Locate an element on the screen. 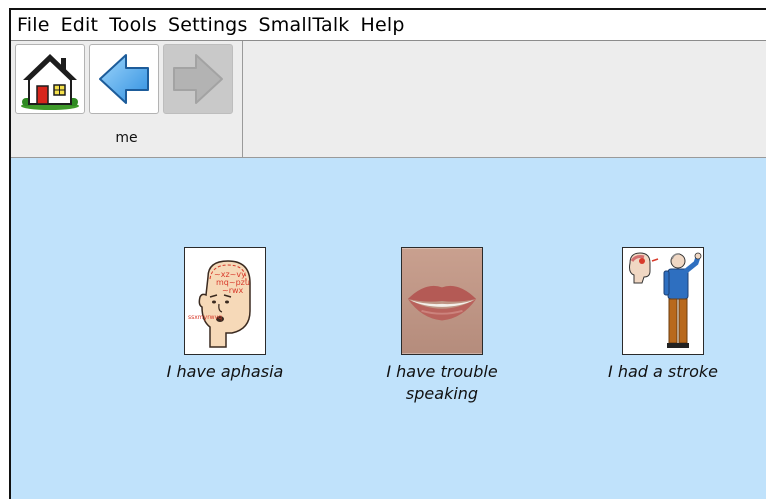 The width and height of the screenshot is (766, 499). menu-settings: Settings is located at coordinates (208, 25).